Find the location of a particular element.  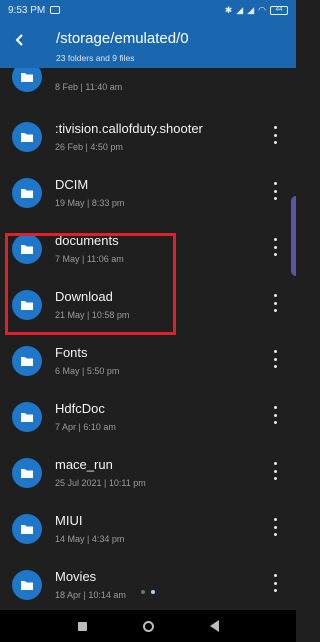

recents-icon is located at coordinates (82, 626).